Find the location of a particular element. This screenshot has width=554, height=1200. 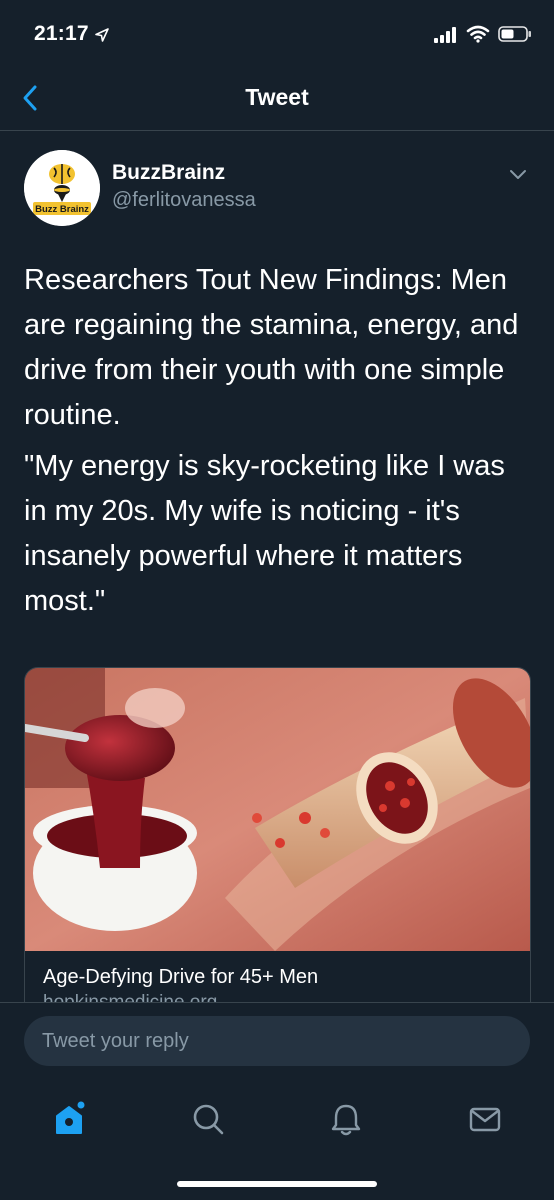

author-handle: @ferlitovanessa is located at coordinates (184, 200).